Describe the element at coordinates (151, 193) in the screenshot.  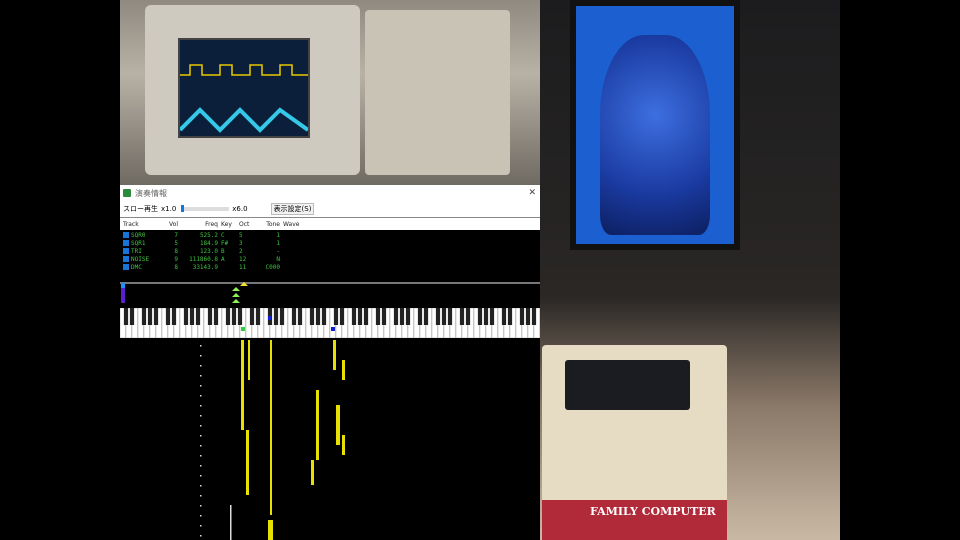
I see `window-title: 演奏情報` at that location.